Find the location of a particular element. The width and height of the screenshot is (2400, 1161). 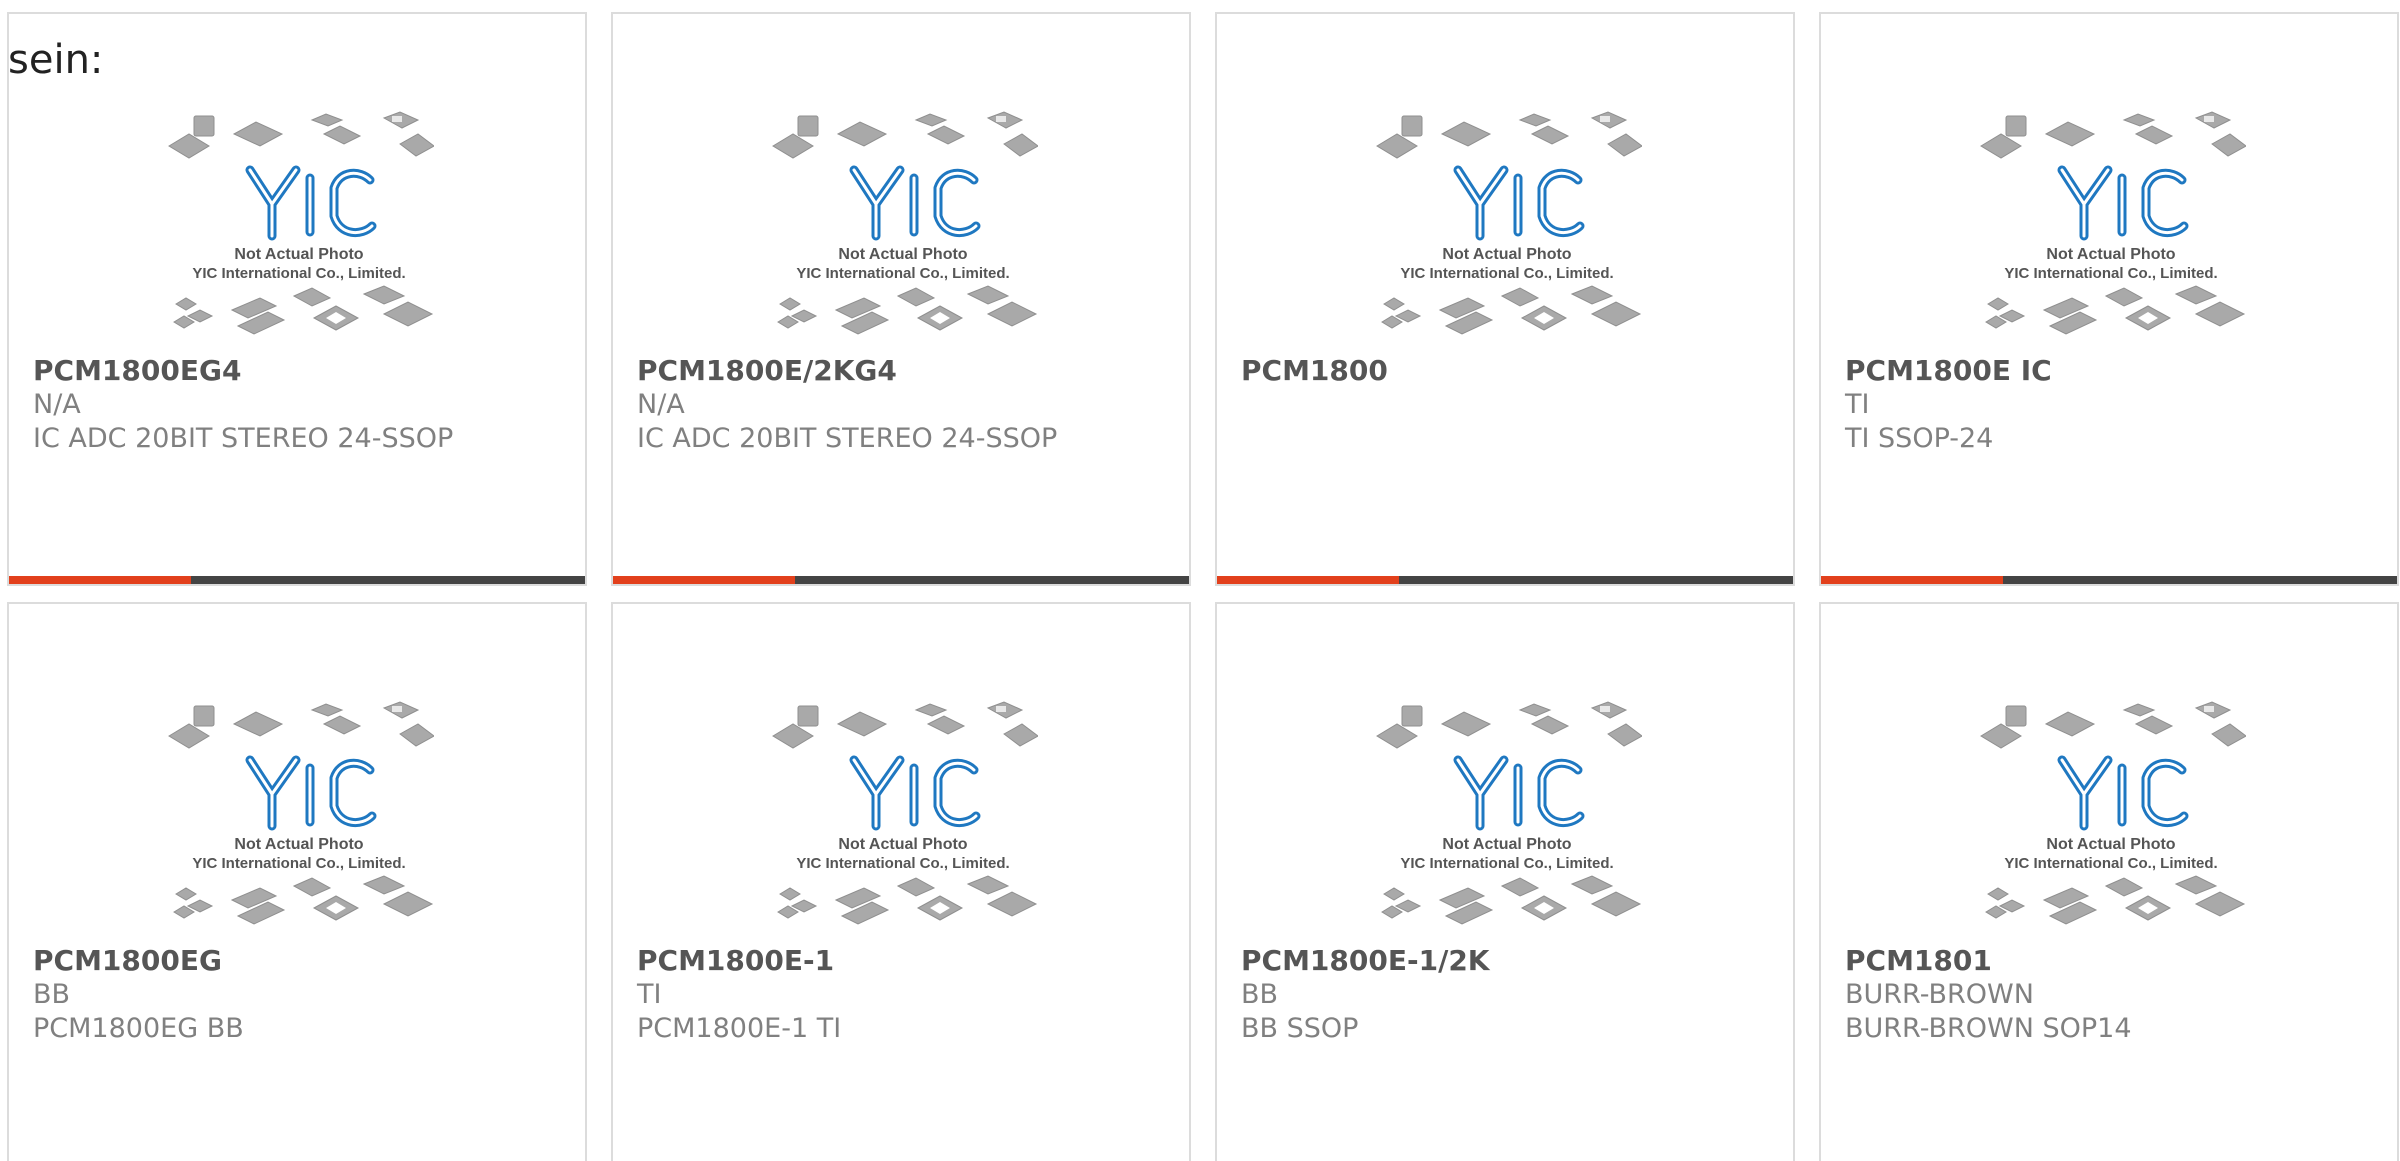

product-description: BURR-BROWN SOP14 is located at coordinates (1988, 1028).